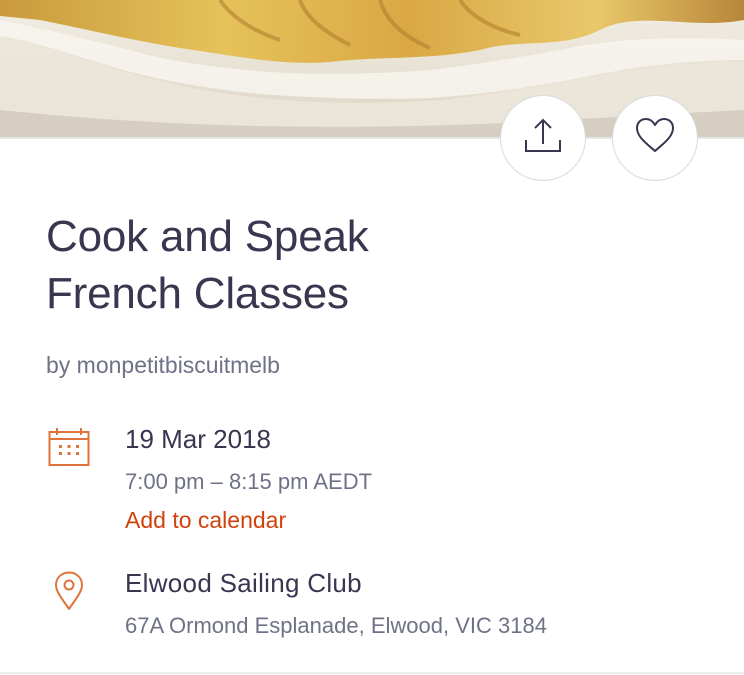 The image size is (744, 675). Describe the element at coordinates (243, 583) in the screenshot. I see `venue-name: Elwood Sailing Club` at that location.